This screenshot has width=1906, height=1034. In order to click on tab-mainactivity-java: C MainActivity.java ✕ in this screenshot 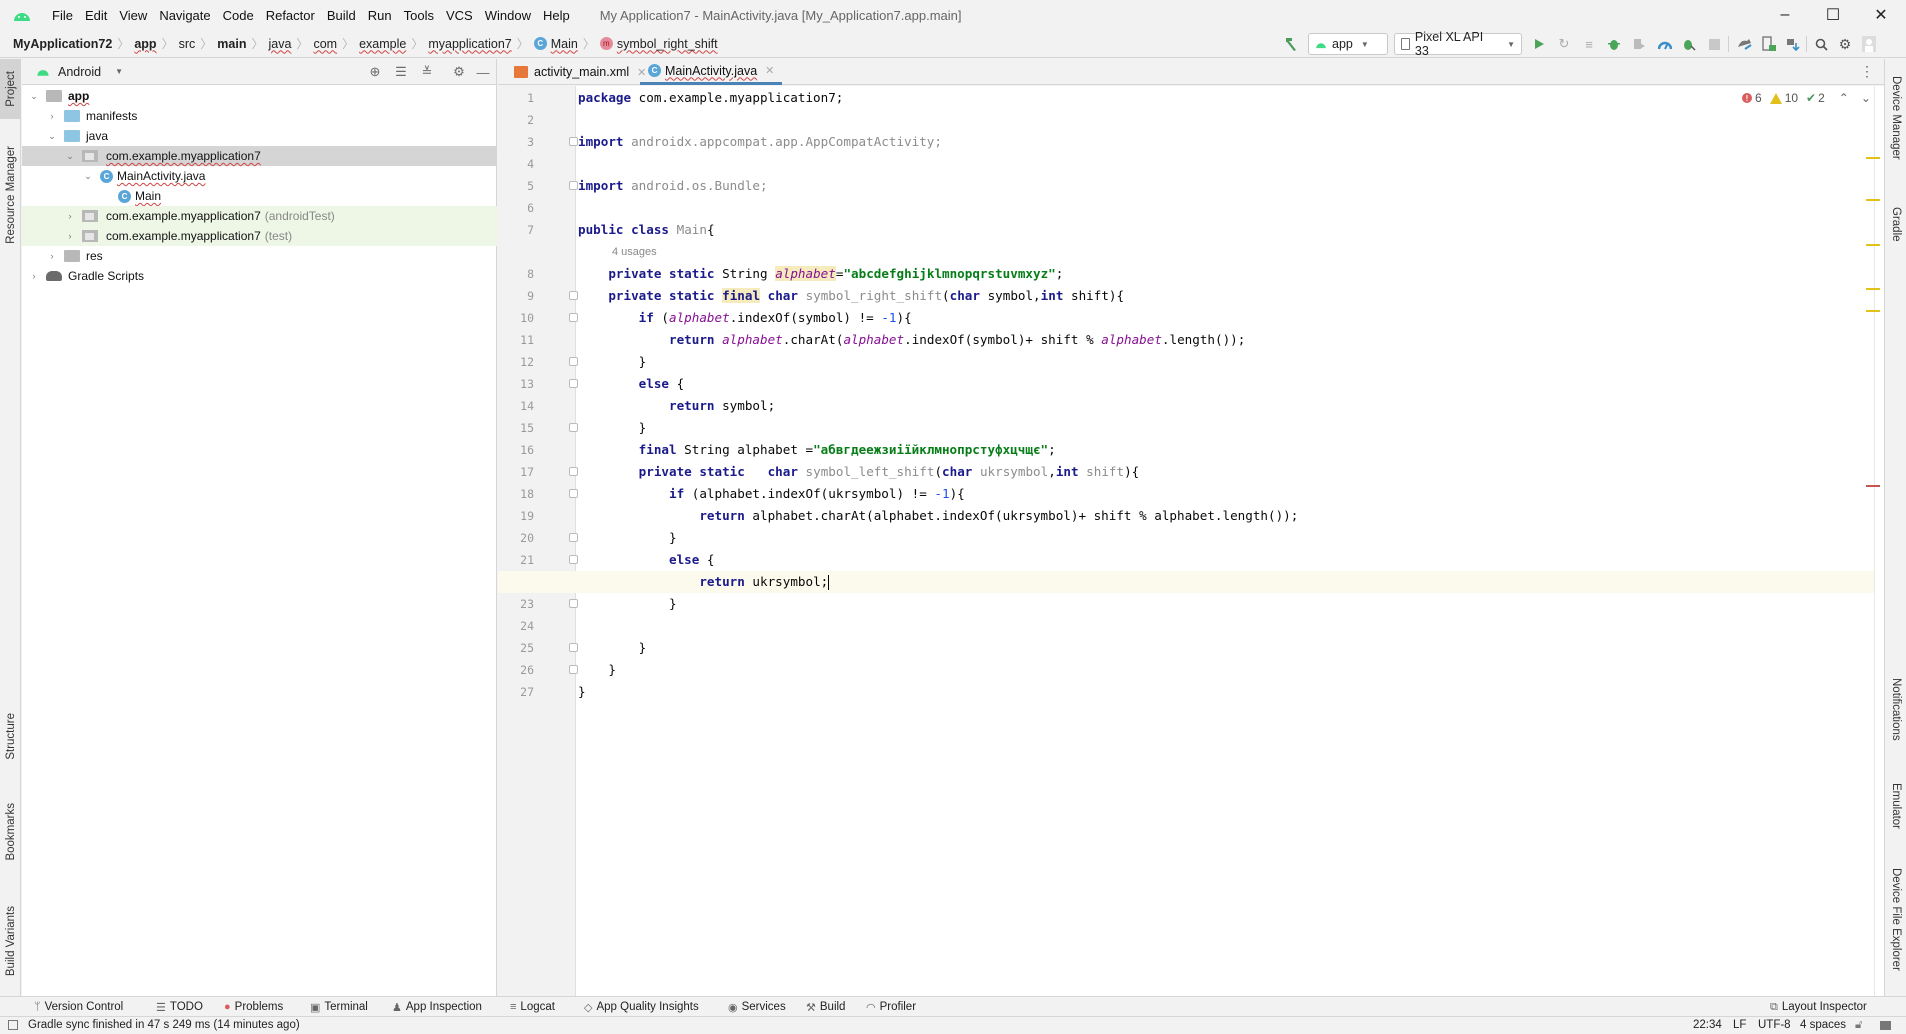, I will do `click(711, 72)`.